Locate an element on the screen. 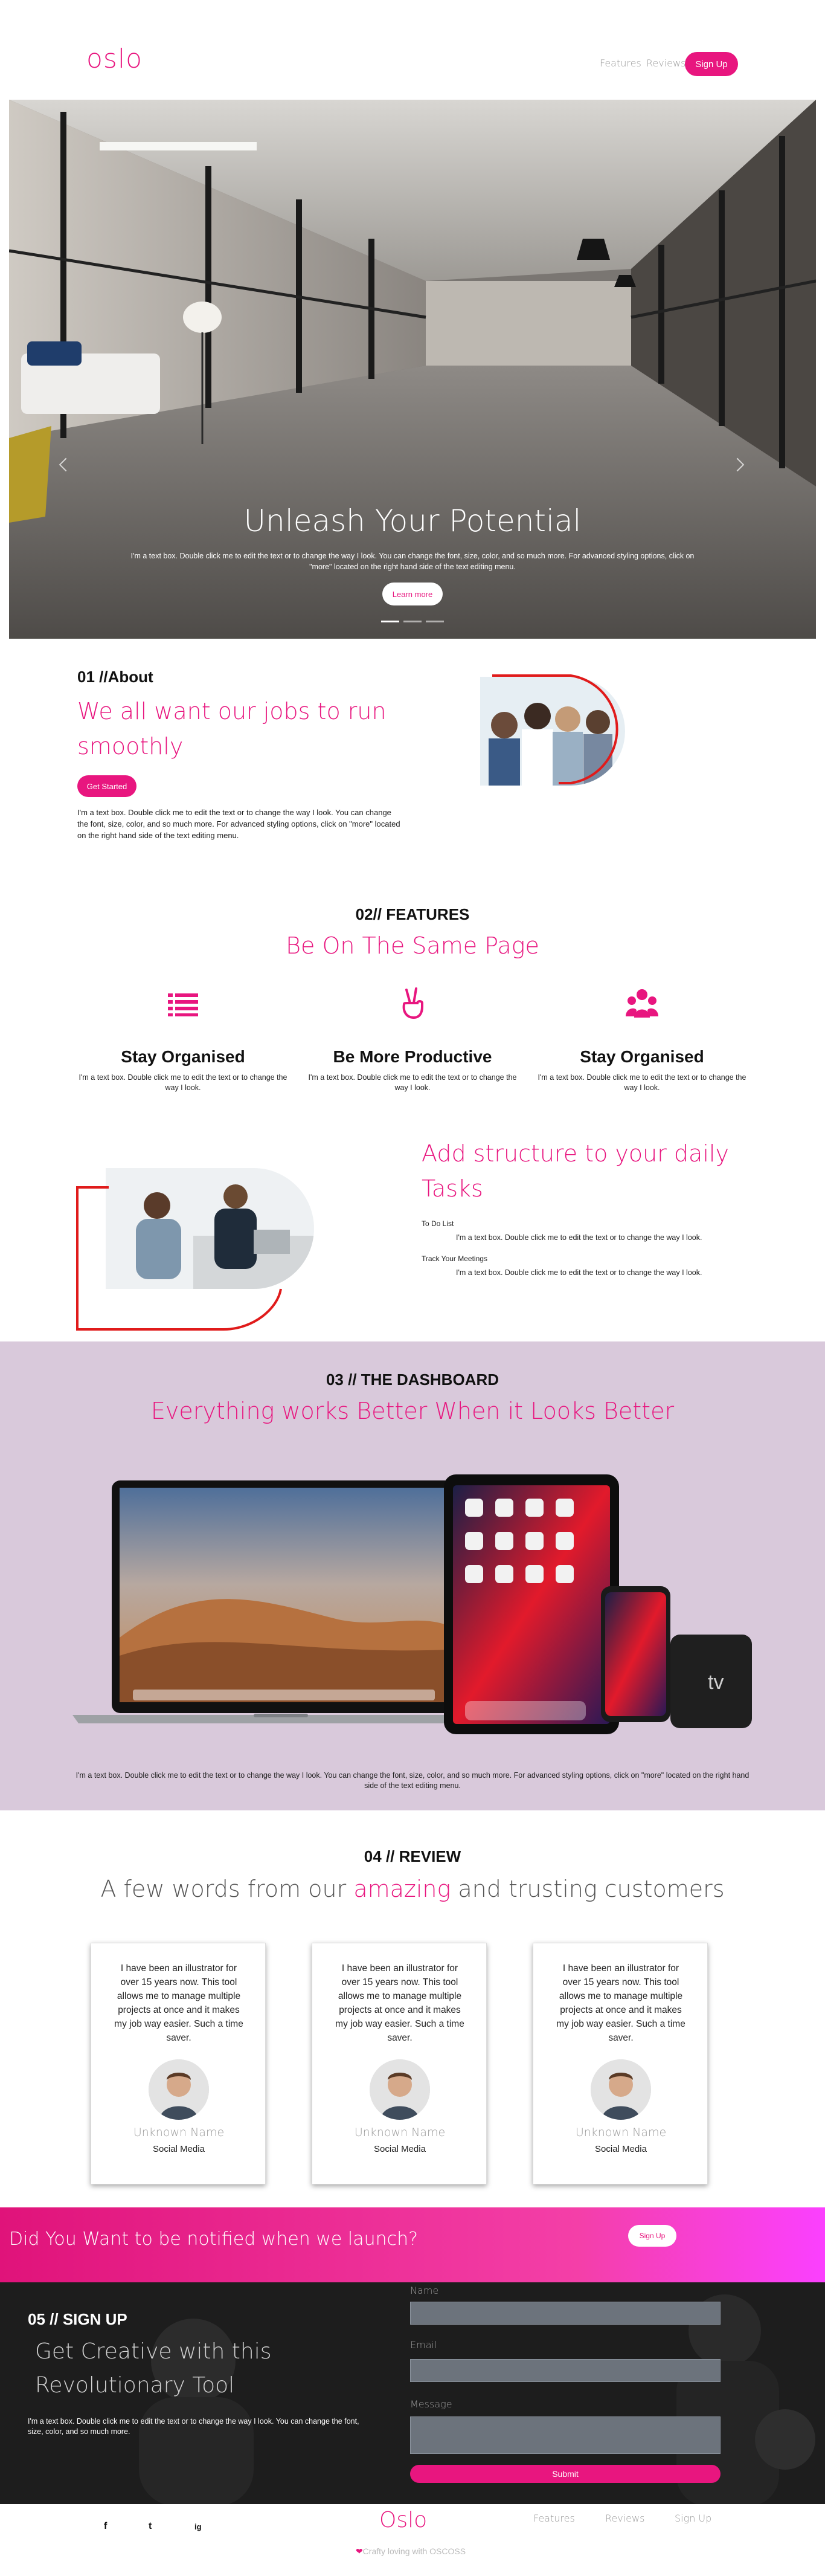  submit-button: Submit is located at coordinates (565, 2474).